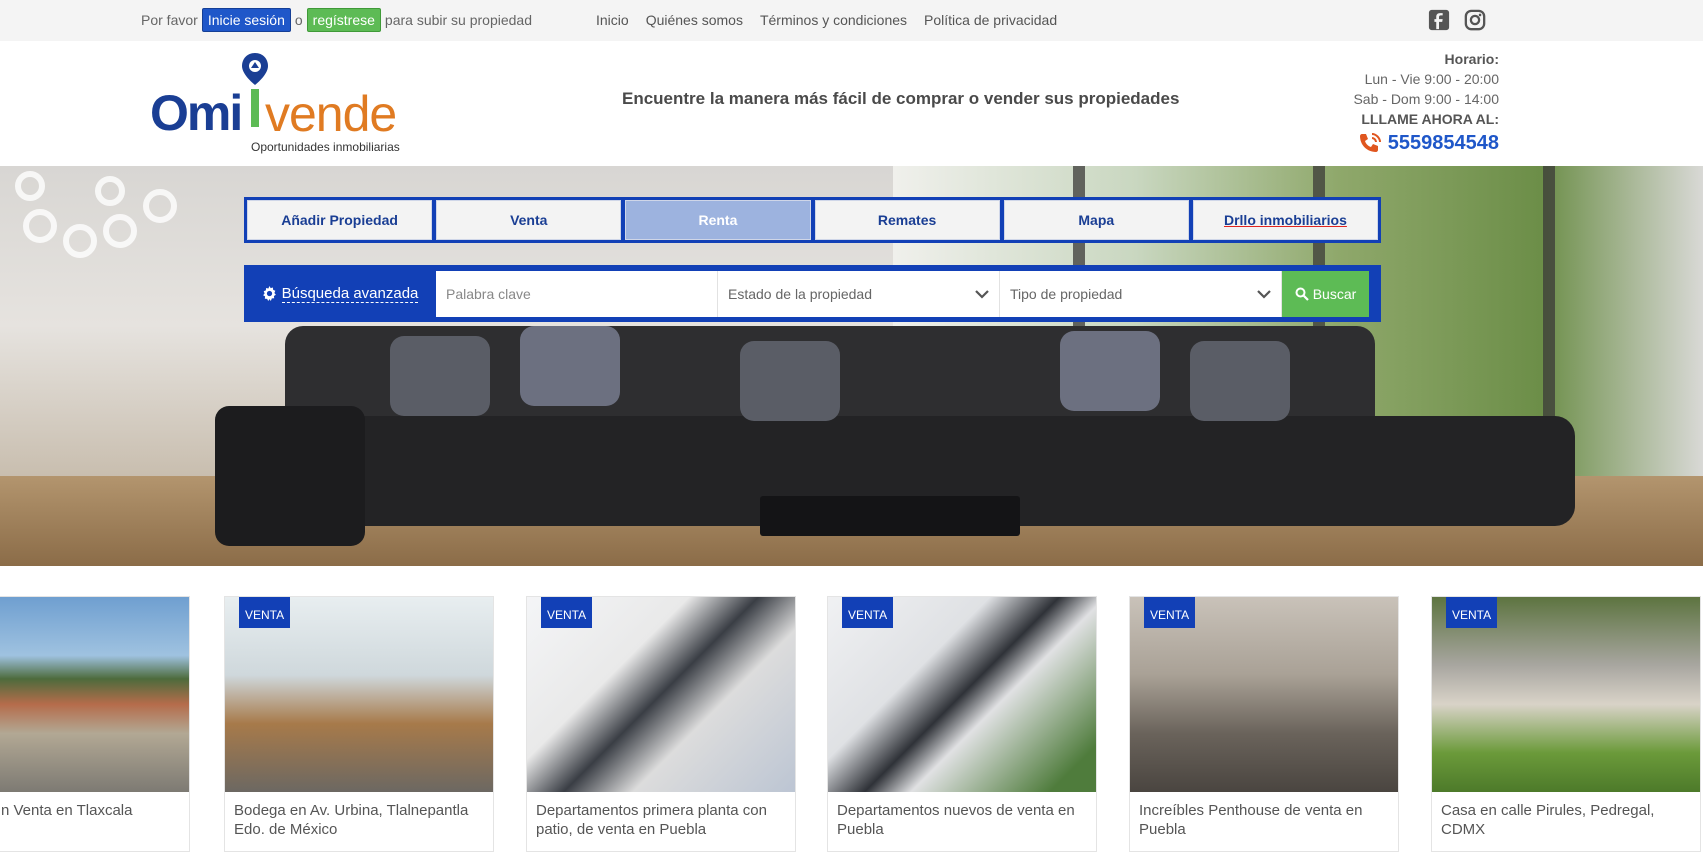  Describe the element at coordinates (94, 694) in the screenshot. I see `listing-image` at that location.